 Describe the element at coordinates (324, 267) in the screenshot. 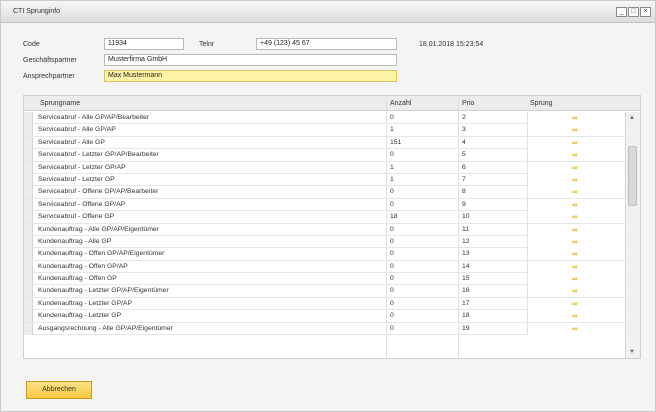

I see `table-row: Kundenauftrag - Offen GP/AP 0 14 ⇨` at that location.